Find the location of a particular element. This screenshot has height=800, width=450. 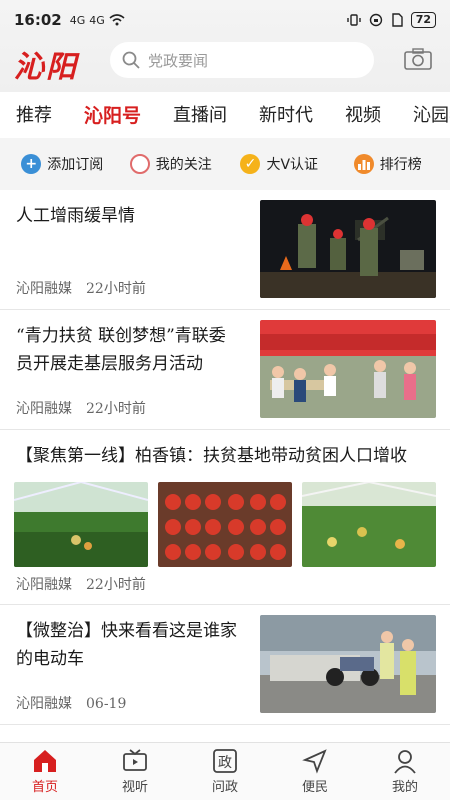

nav-home: 首页 is located at coordinates (45, 771).